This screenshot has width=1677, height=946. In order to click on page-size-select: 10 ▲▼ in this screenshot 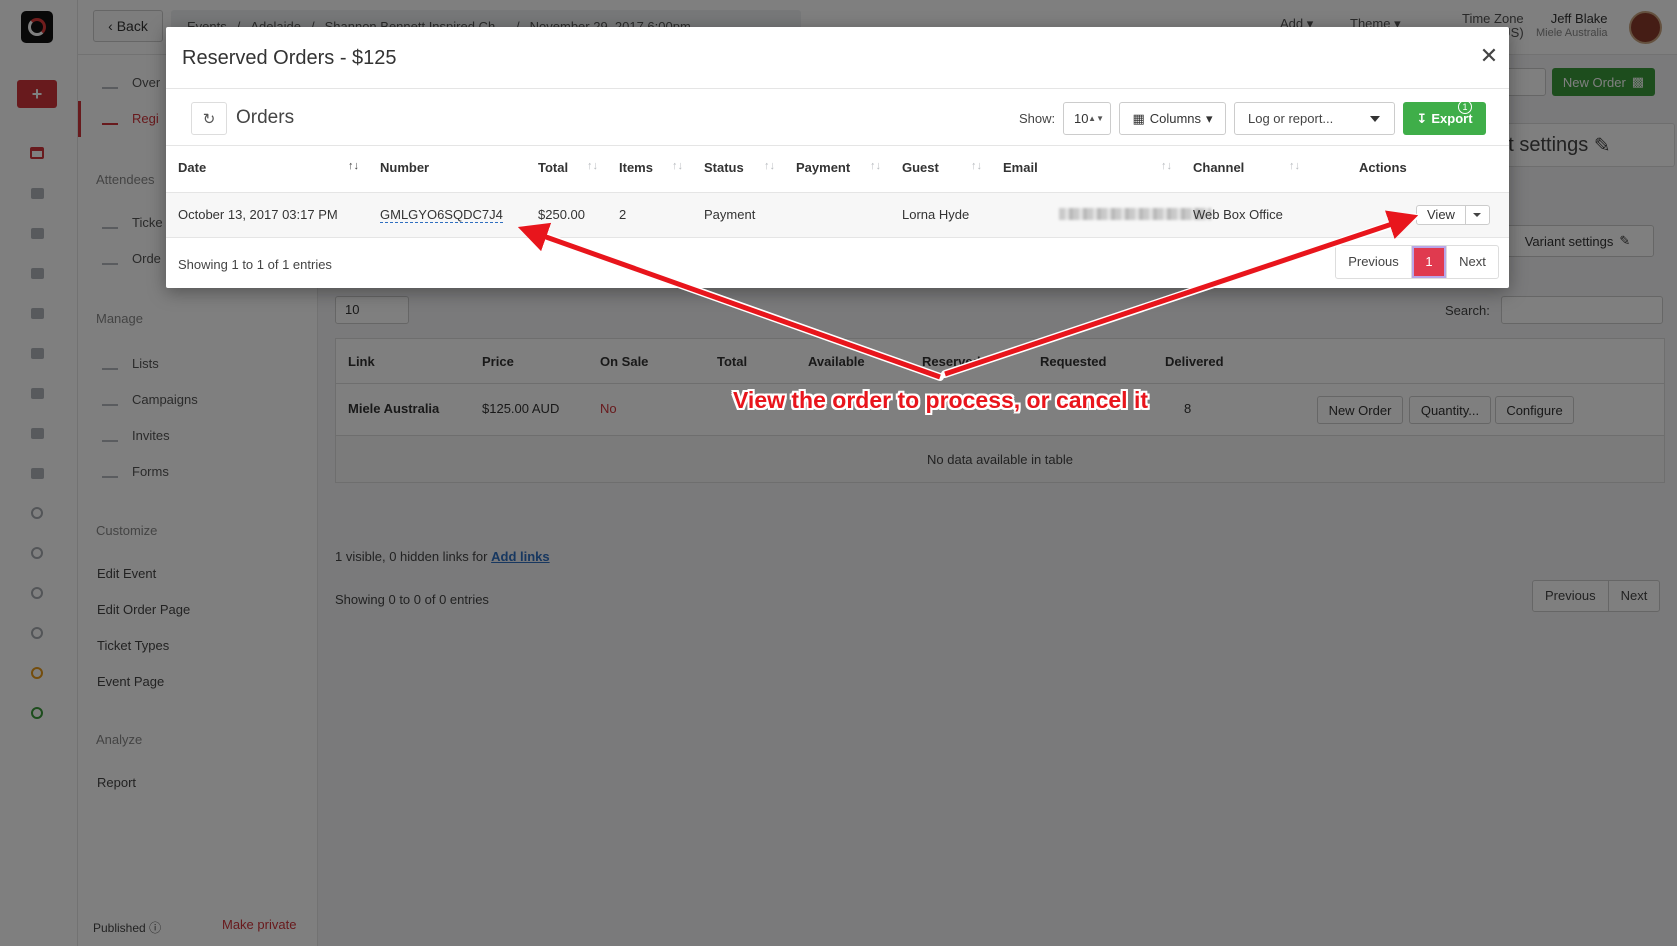, I will do `click(1087, 118)`.